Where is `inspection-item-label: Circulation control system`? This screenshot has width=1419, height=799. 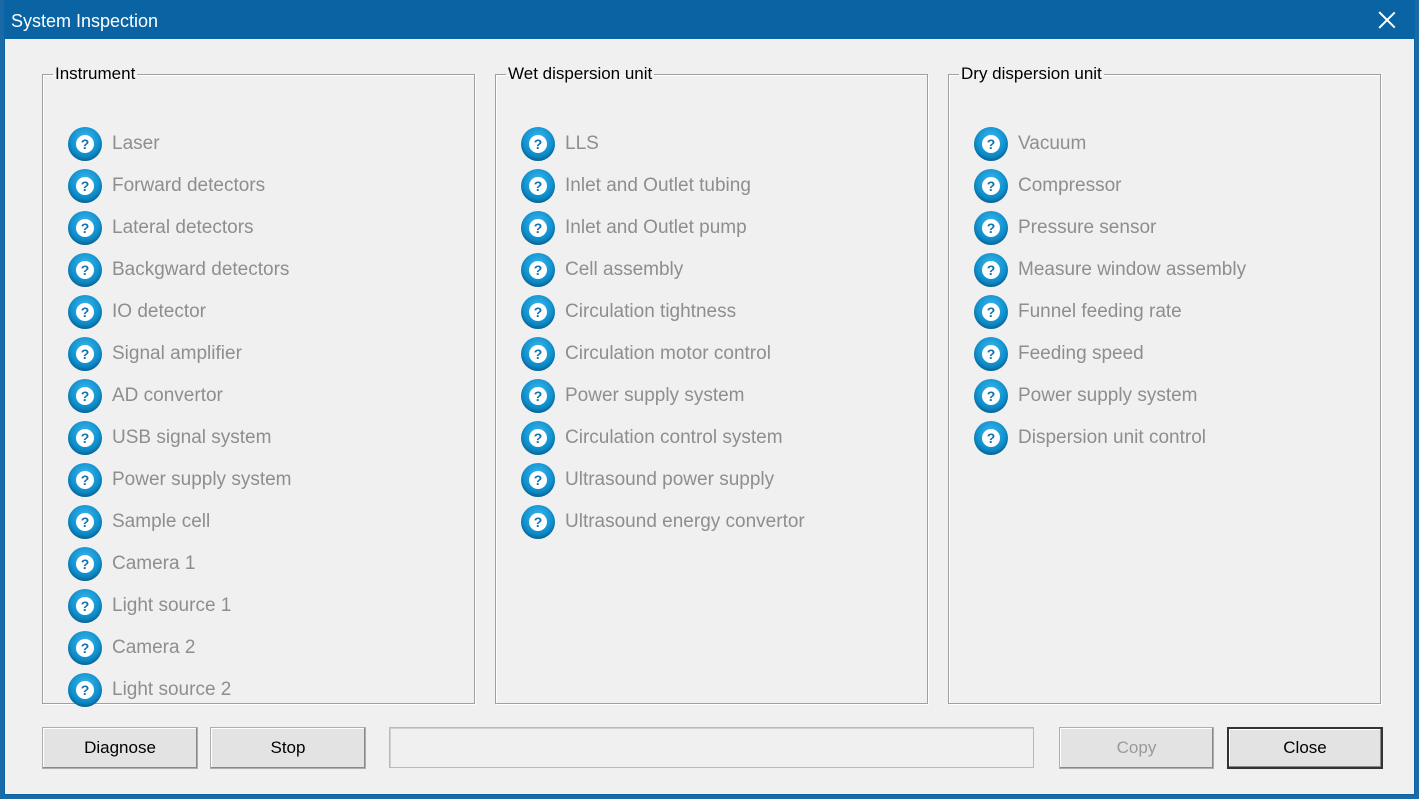 inspection-item-label: Circulation control system is located at coordinates (674, 437).